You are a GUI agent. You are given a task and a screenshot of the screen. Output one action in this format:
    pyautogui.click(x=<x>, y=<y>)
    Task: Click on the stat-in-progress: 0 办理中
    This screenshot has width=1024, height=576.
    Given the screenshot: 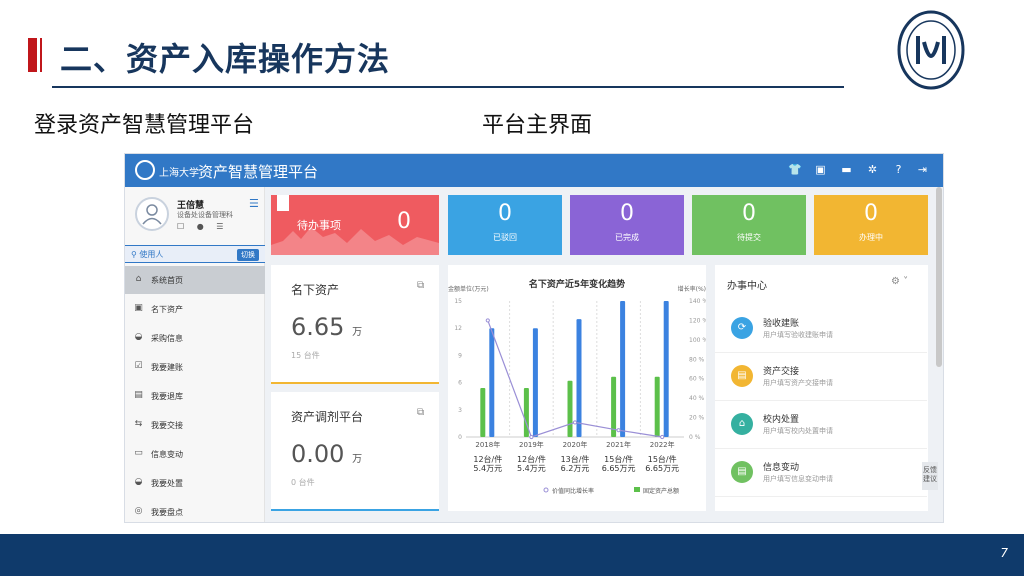 What is the action you would take?
    pyautogui.click(x=871, y=225)
    